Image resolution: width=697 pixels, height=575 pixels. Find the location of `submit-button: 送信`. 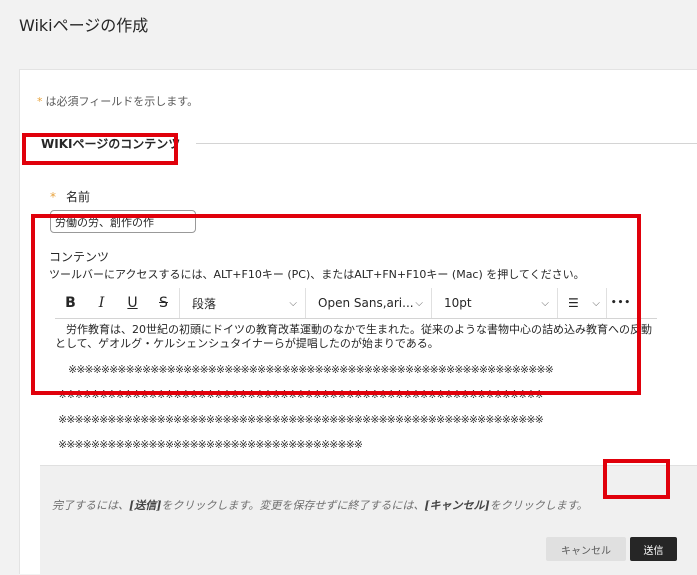

submit-button: 送信 is located at coordinates (653, 549).